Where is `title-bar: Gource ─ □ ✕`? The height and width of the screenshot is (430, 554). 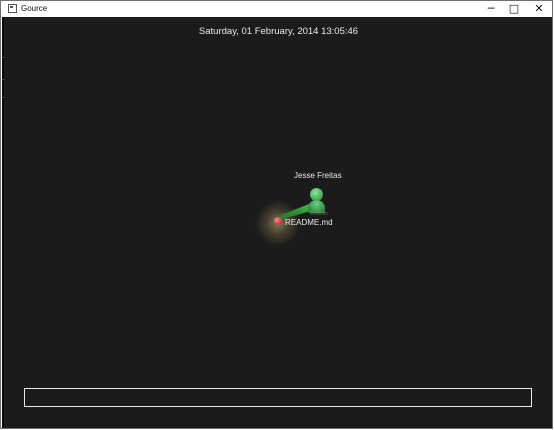
title-bar: Gource ─ □ ✕ is located at coordinates (276, 9).